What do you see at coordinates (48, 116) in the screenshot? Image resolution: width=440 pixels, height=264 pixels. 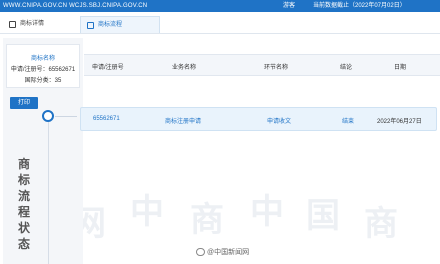 I see `timeline-node` at bounding box center [48, 116].